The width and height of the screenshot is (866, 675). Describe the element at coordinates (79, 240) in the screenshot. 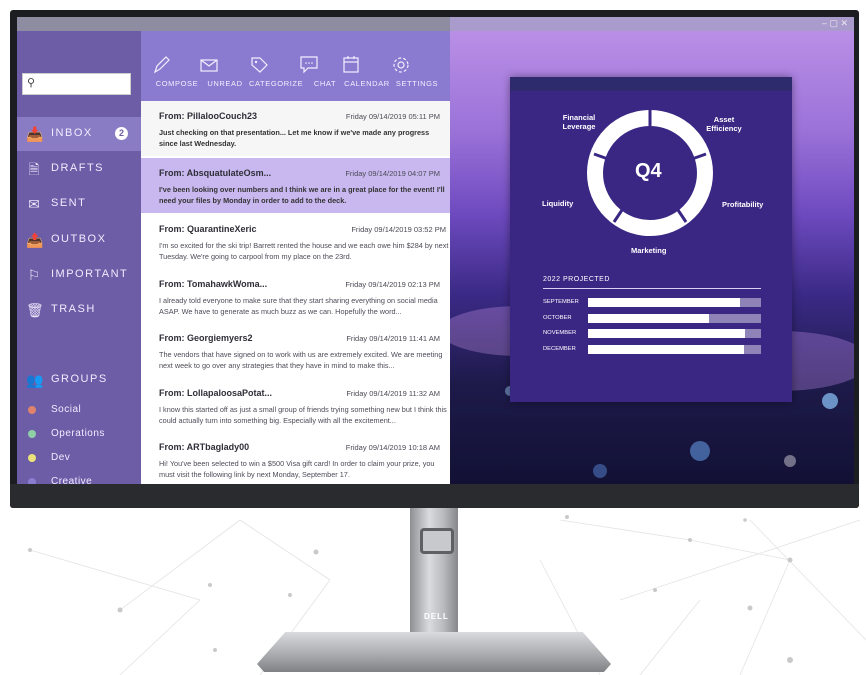

I see `sidebar-item-outbox: 📤 OUTBOX` at that location.